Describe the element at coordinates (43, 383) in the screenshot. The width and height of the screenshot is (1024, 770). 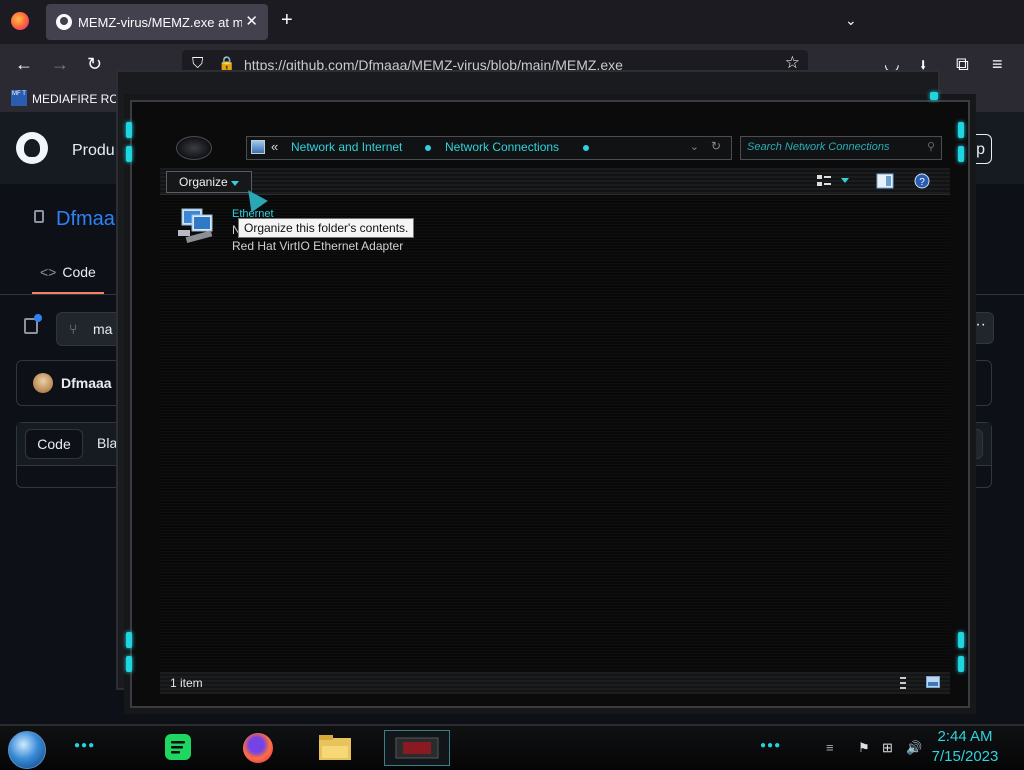
I see `avatar` at that location.